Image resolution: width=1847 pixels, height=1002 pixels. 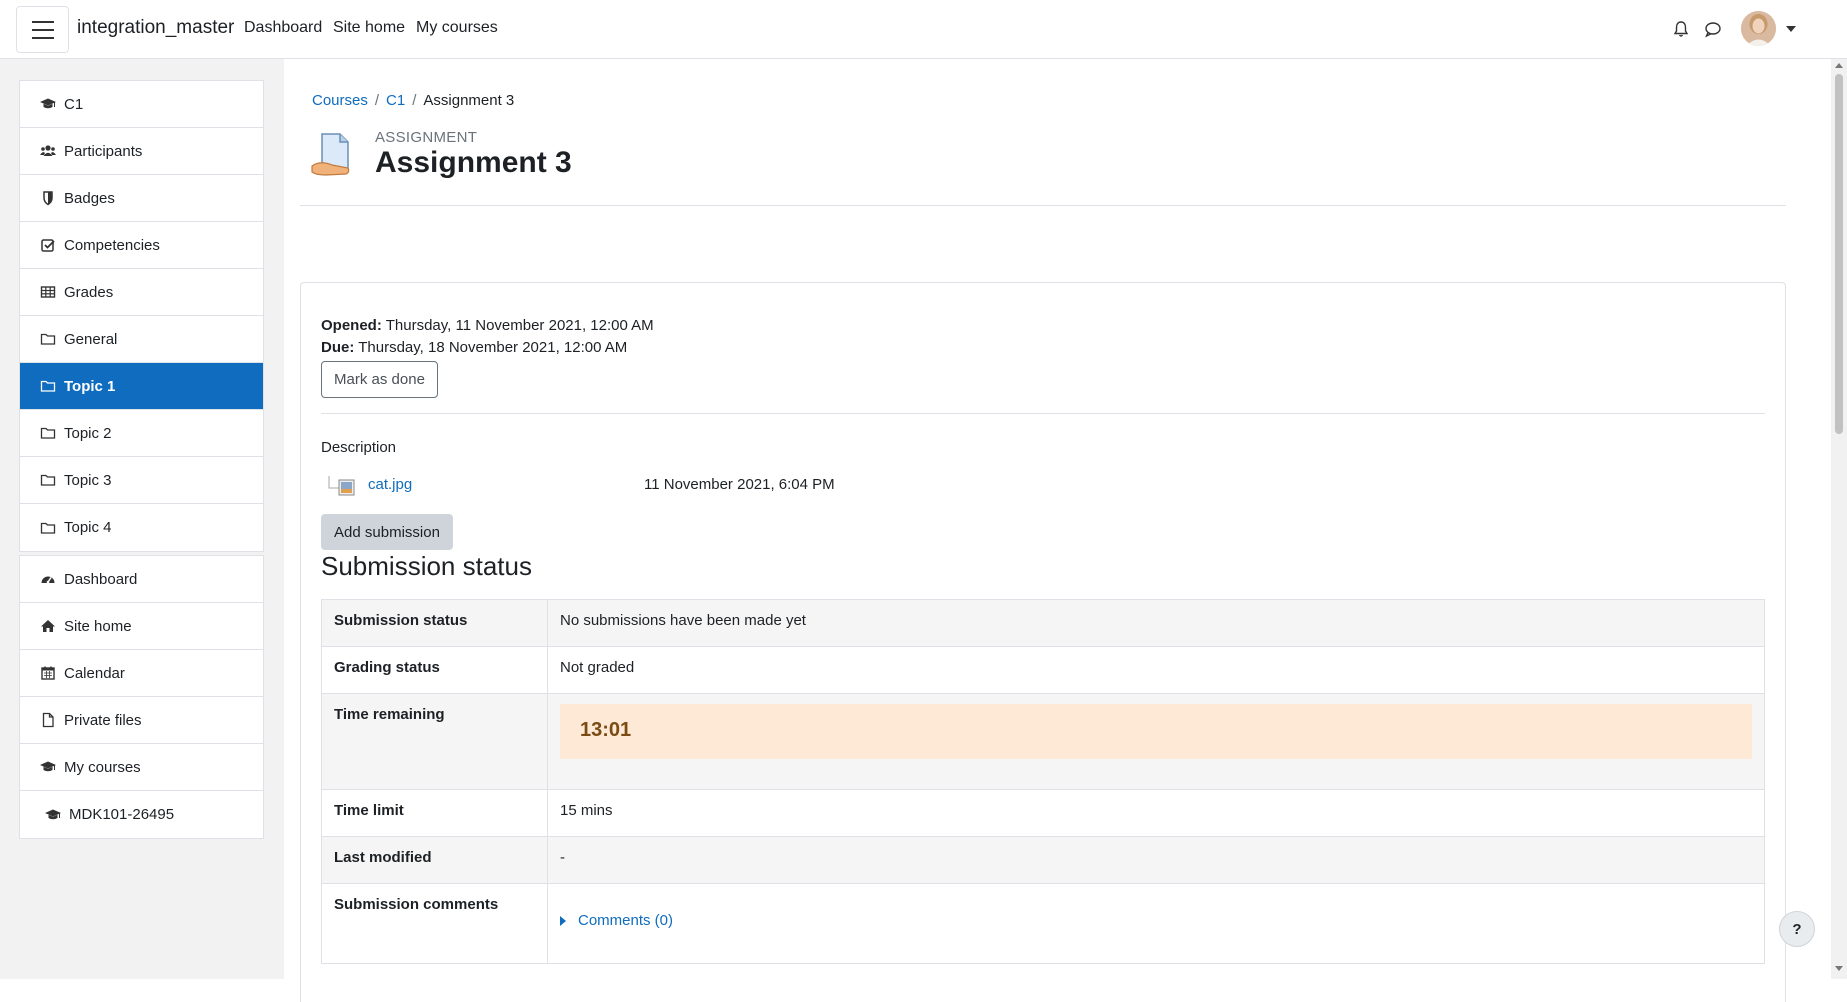 What do you see at coordinates (627, 485) in the screenshot?
I see `attachment-row: cat.jpg 11 November 2021, 6:04 PM` at bounding box center [627, 485].